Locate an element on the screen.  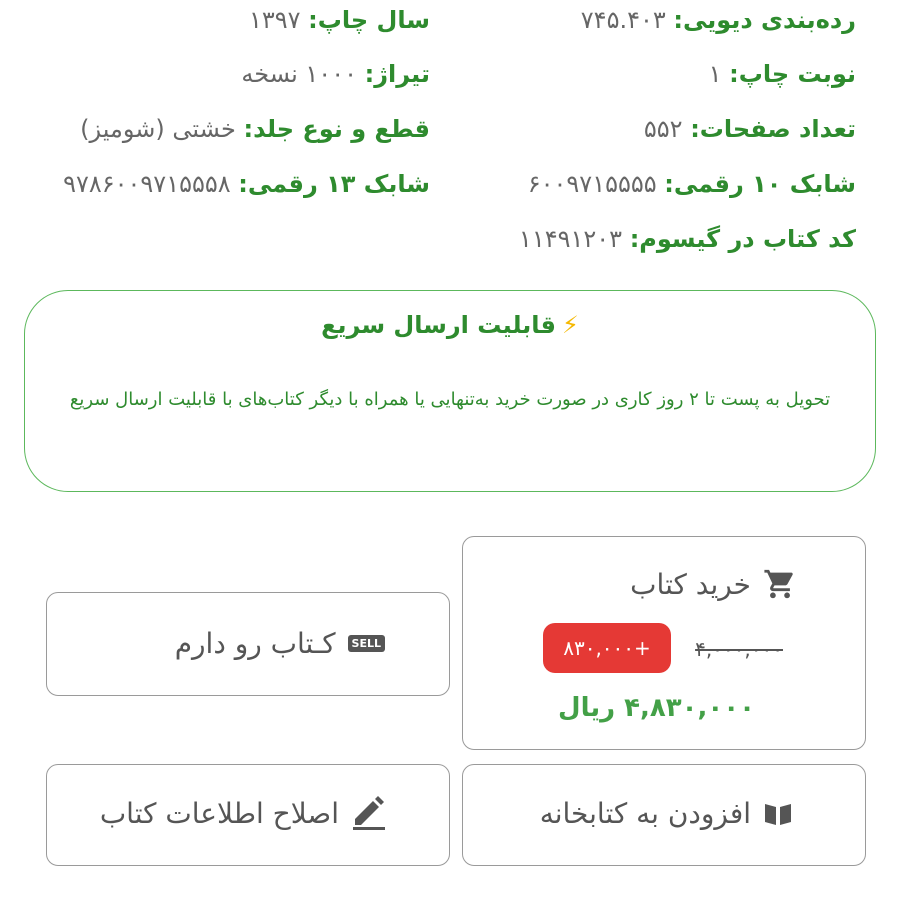
buy-book-header: خرید کتاب is located at coordinates (713, 584).